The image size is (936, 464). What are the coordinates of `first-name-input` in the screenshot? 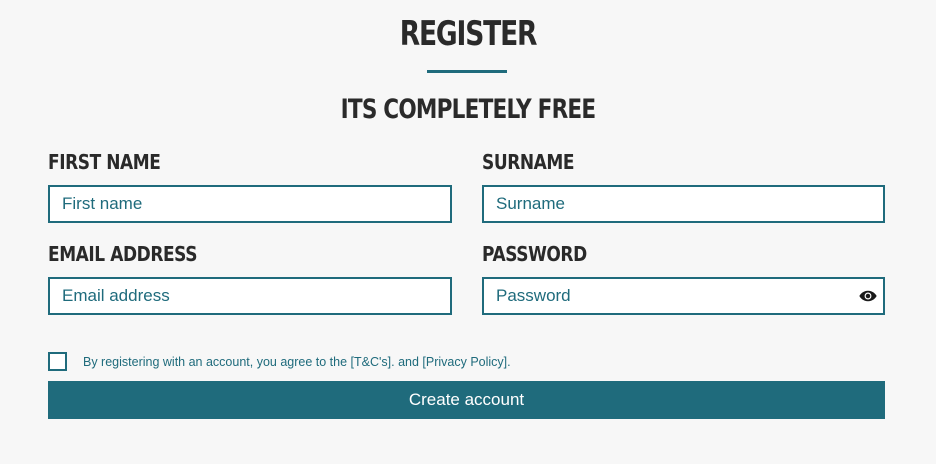 It's located at (250, 204).